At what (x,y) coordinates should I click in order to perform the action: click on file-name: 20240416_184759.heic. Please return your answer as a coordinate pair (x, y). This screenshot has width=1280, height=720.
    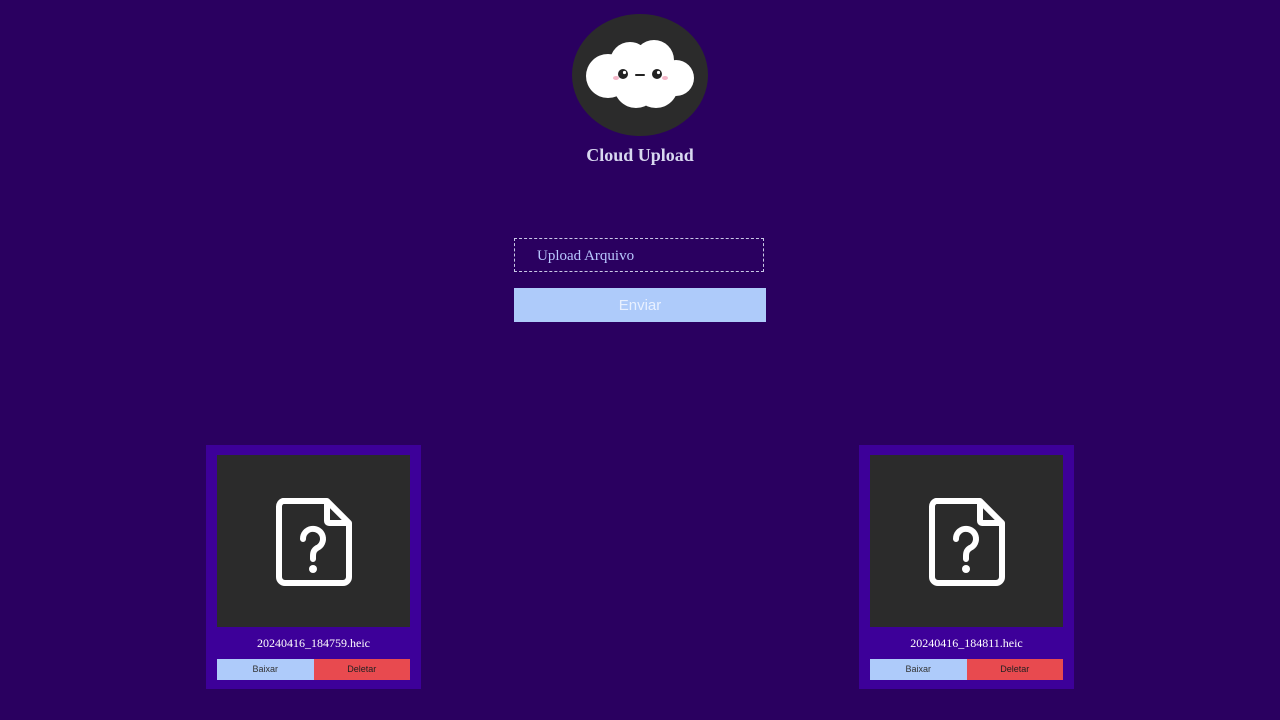
    Looking at the image, I should click on (313, 643).